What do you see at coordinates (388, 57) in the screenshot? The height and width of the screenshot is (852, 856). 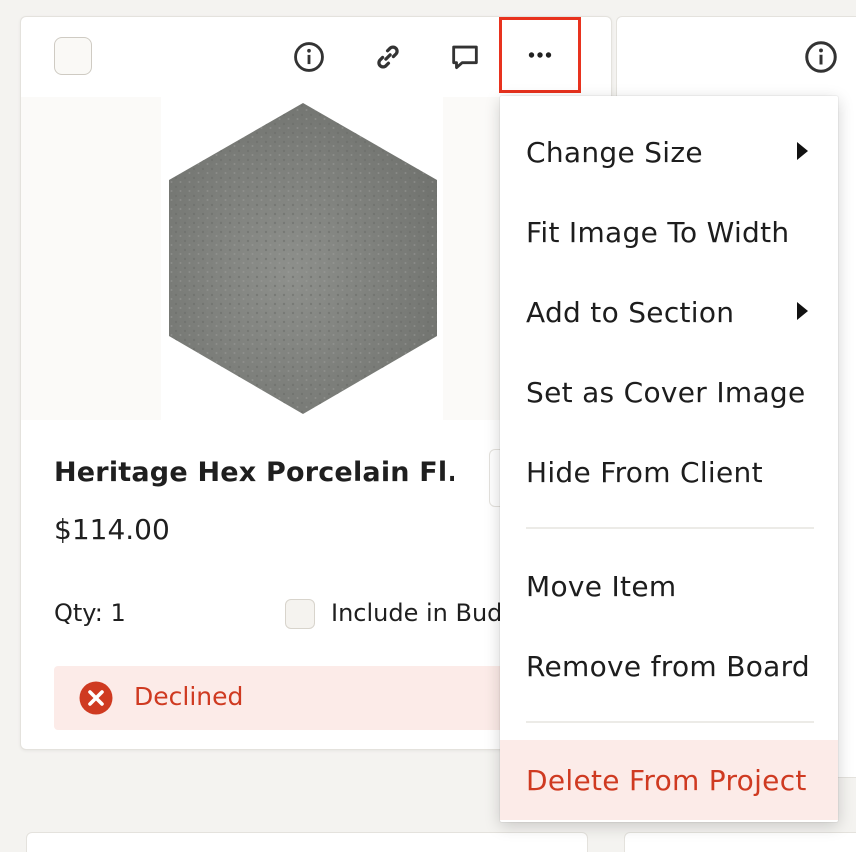 I see `link-icon` at bounding box center [388, 57].